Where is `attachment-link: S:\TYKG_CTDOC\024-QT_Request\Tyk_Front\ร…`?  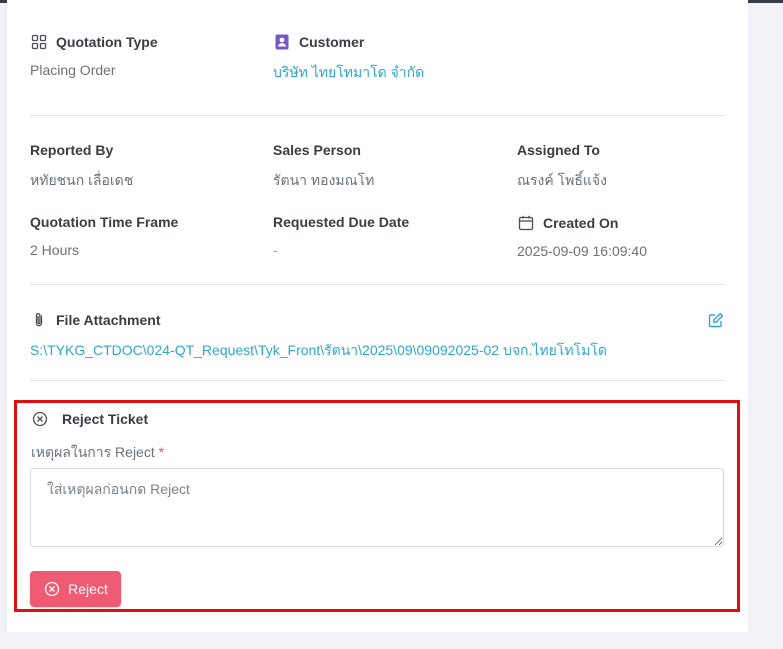 attachment-link: S:\TYKG_CTDOC\024-QT_Request\Tyk_Front\ร… is located at coordinates (318, 351).